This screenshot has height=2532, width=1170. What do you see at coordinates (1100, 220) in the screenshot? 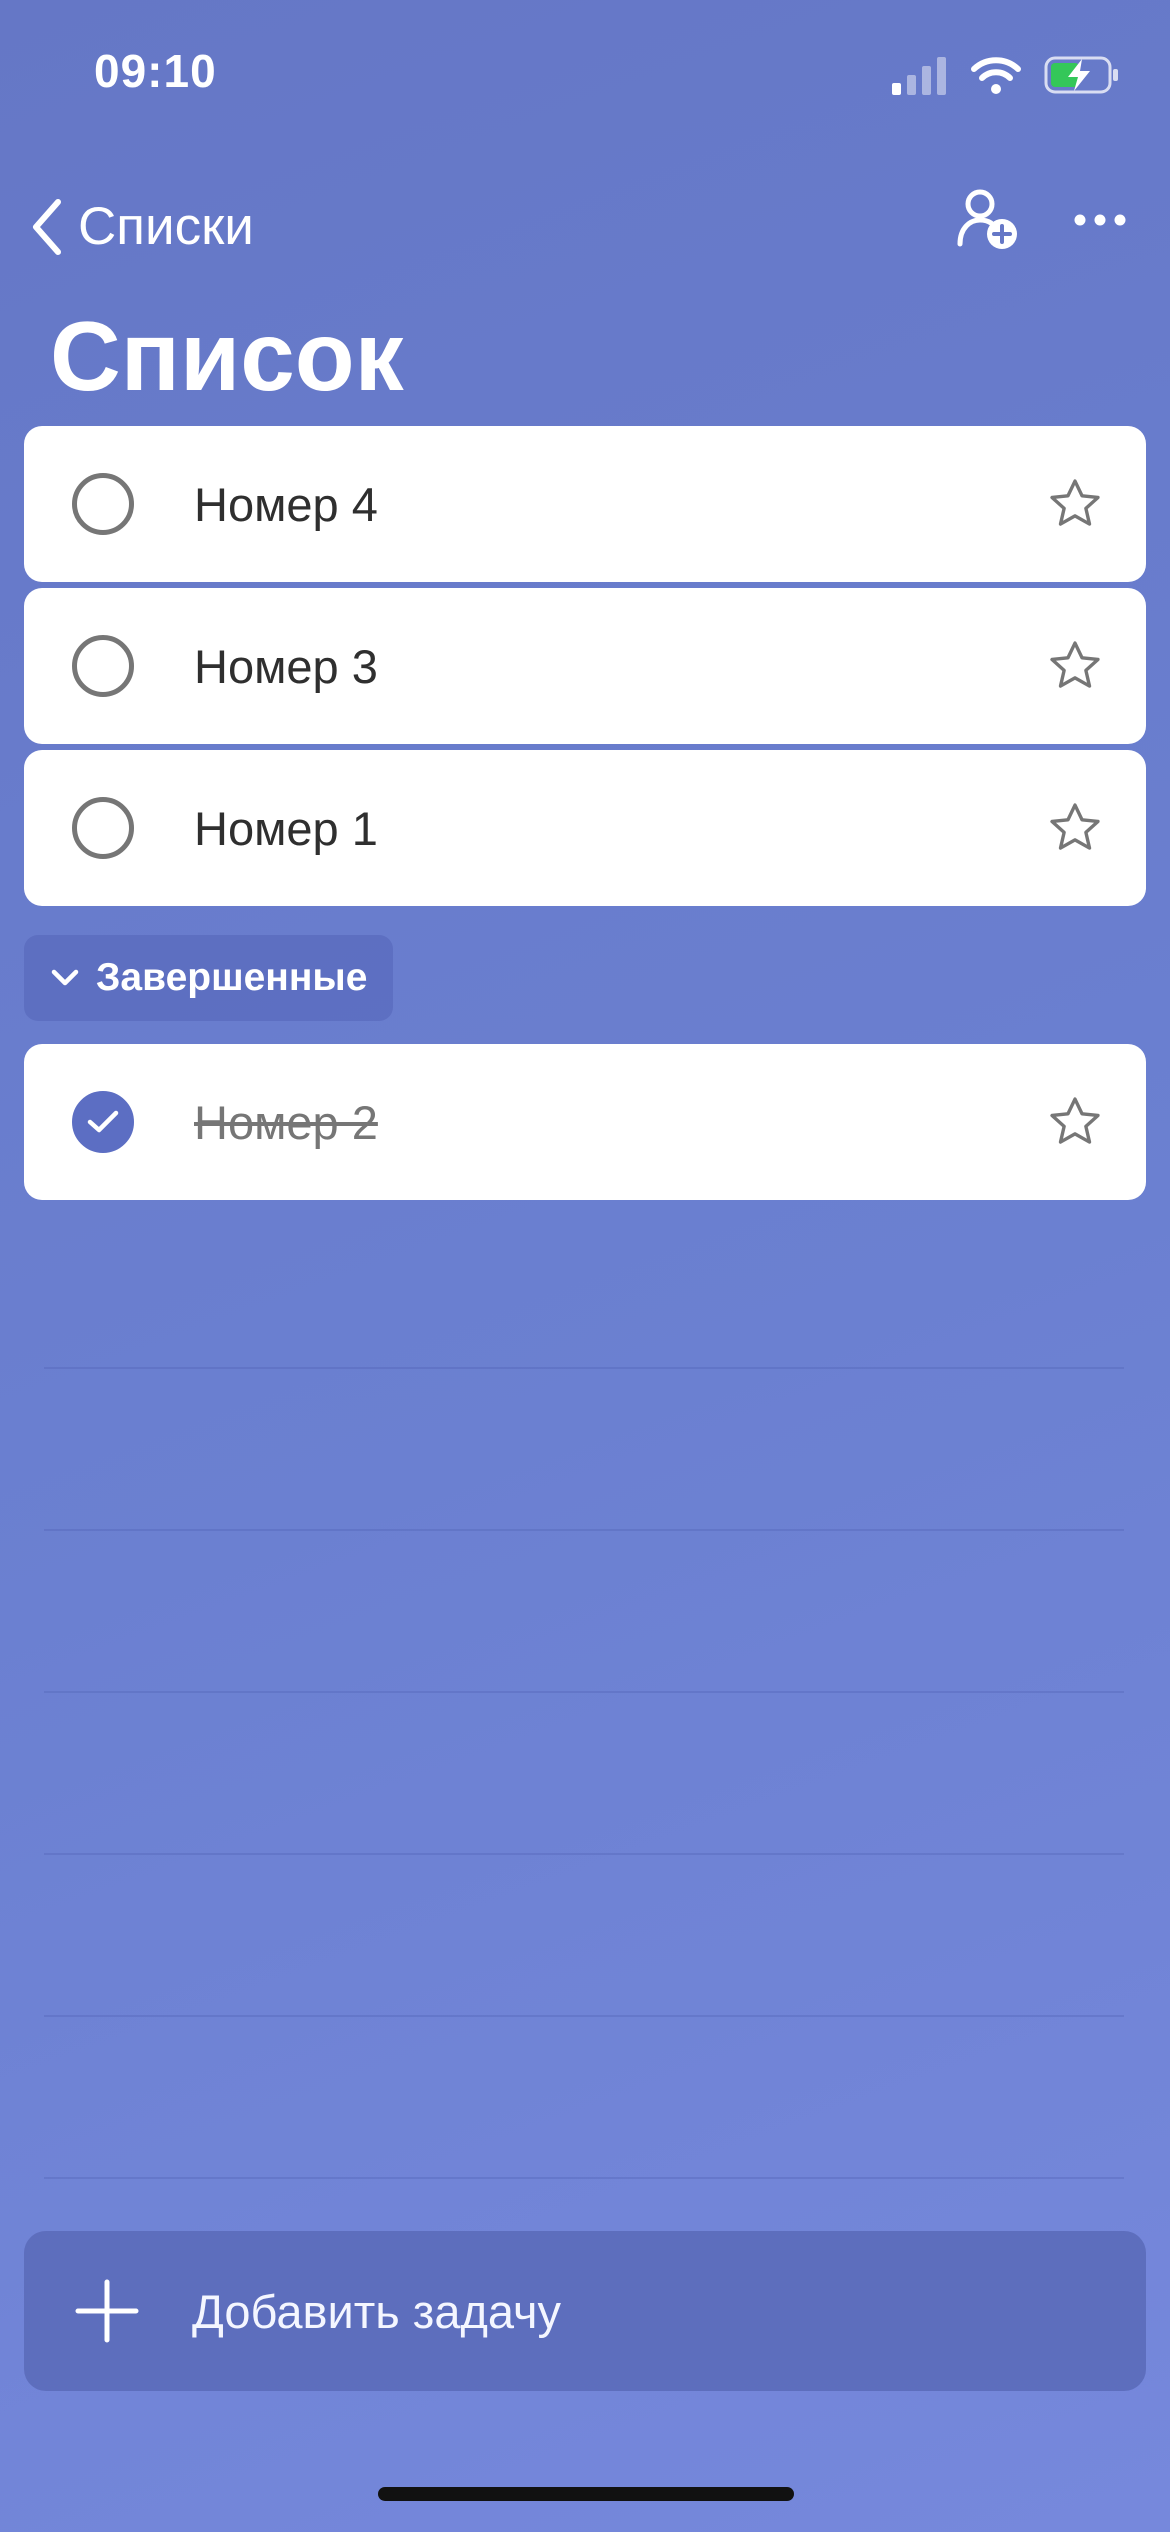
I see `more-icon` at bounding box center [1100, 220].